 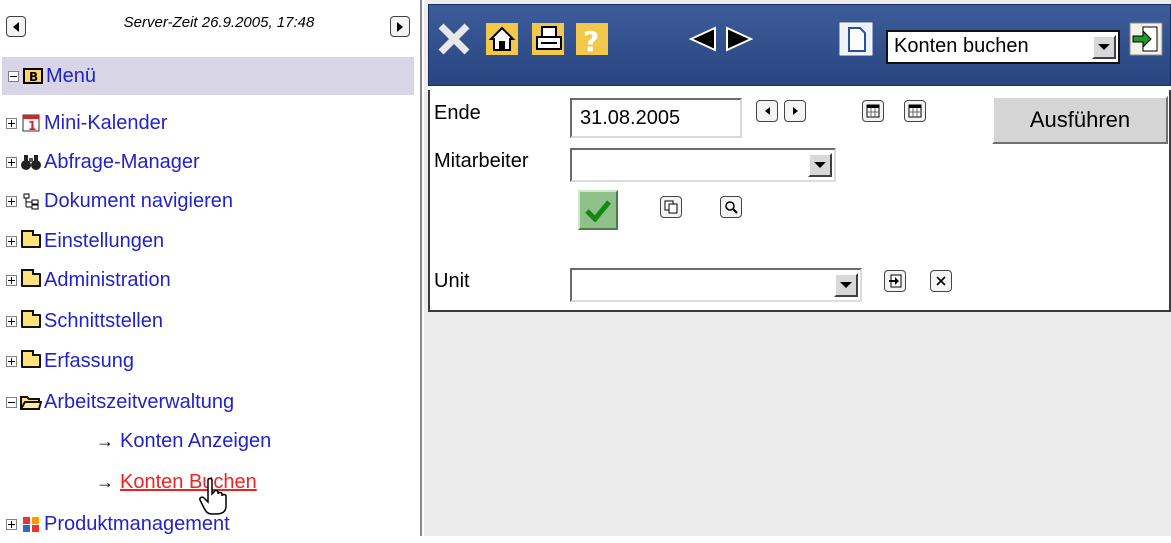 I want to click on arrow-left-icon, so click(x=702, y=39).